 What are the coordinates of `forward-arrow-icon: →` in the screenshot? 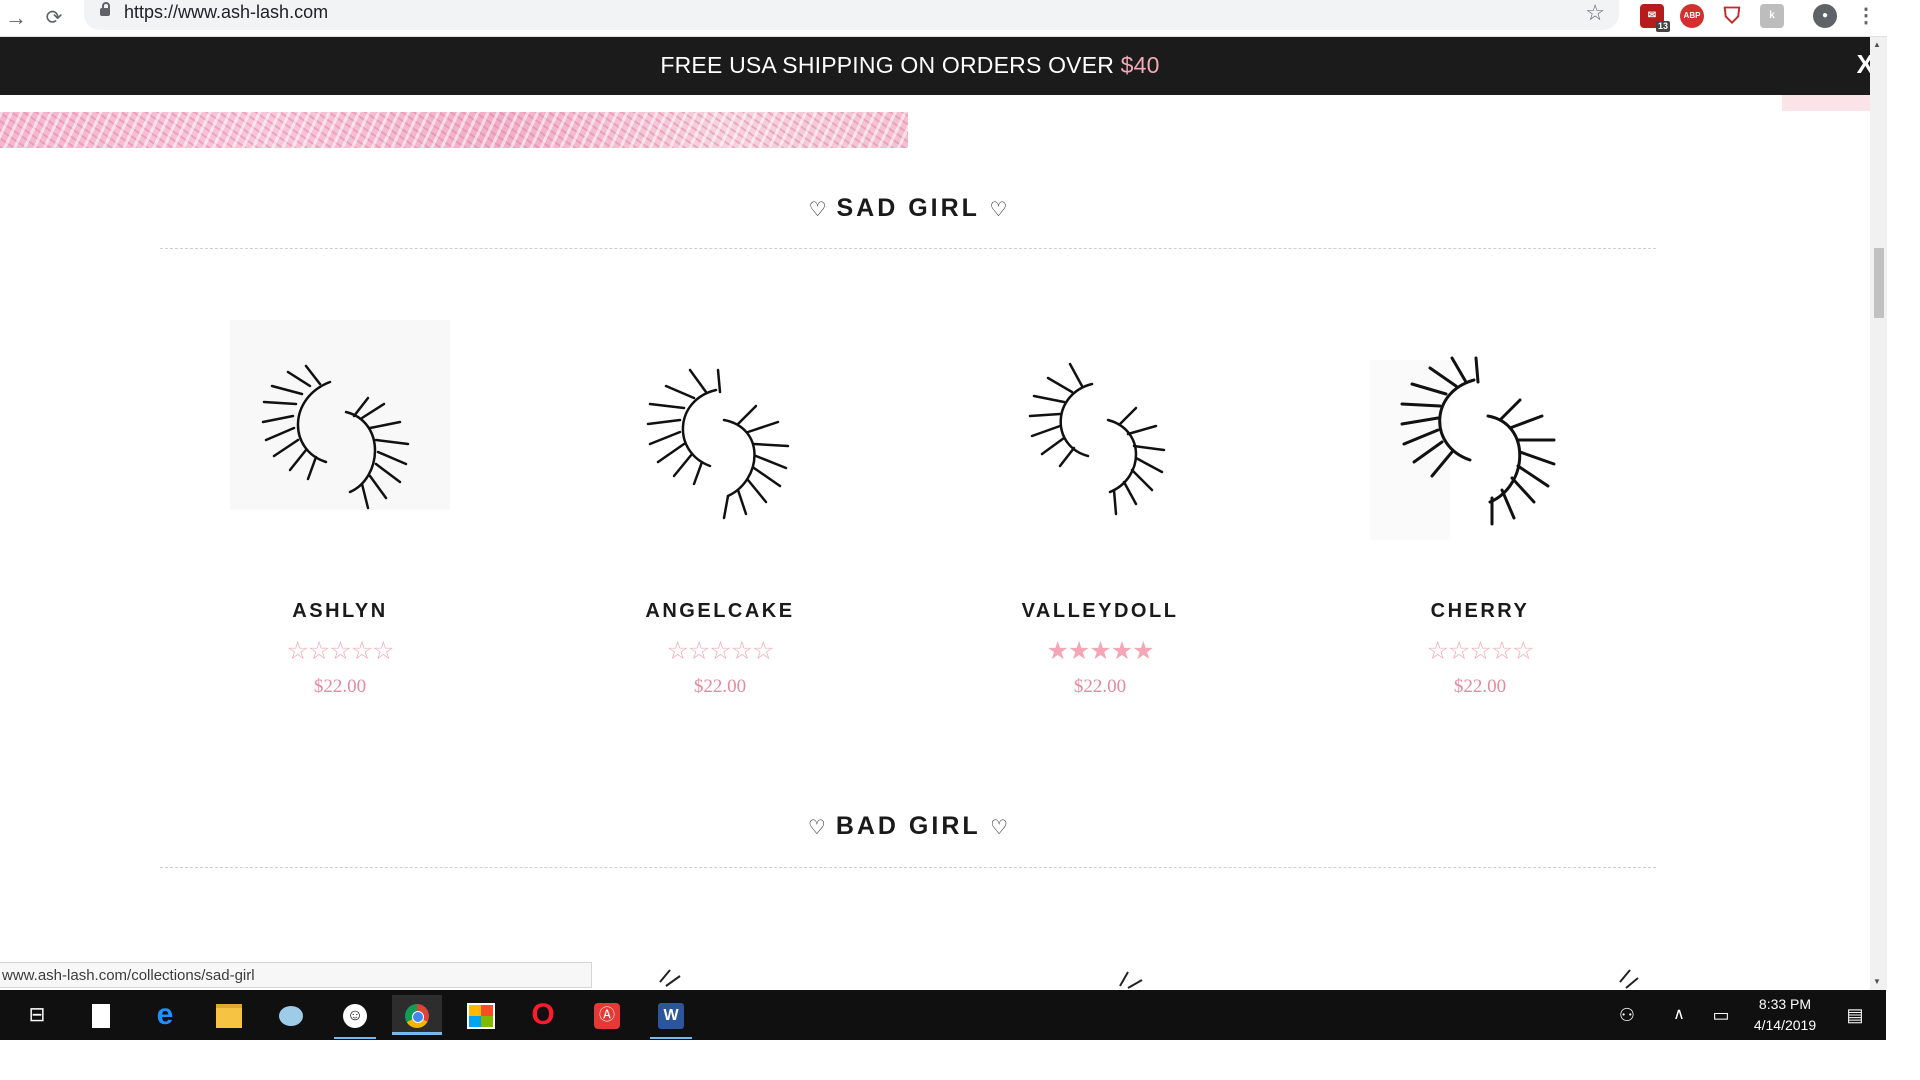 It's located at (16, 18).